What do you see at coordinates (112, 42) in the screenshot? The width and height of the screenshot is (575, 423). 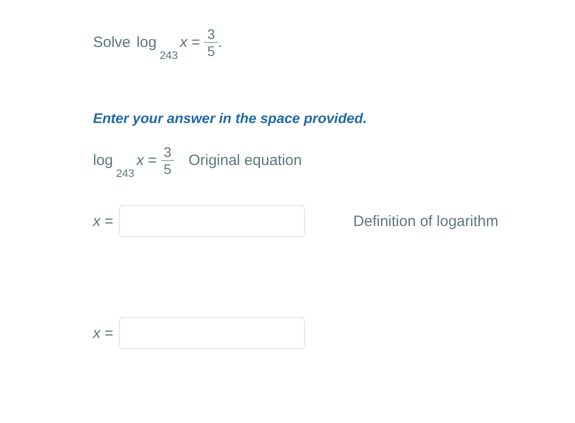 I see `problem-verb: Solve` at bounding box center [112, 42].